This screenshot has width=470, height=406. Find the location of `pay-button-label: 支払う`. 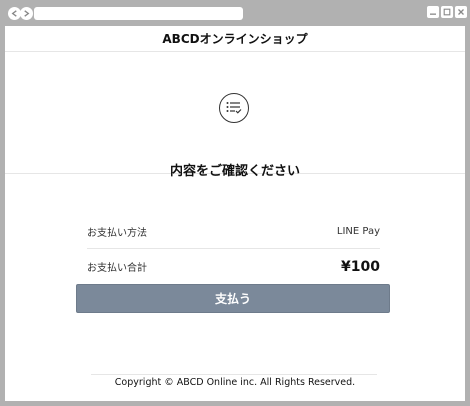

pay-button-label: 支払う is located at coordinates (232, 299).